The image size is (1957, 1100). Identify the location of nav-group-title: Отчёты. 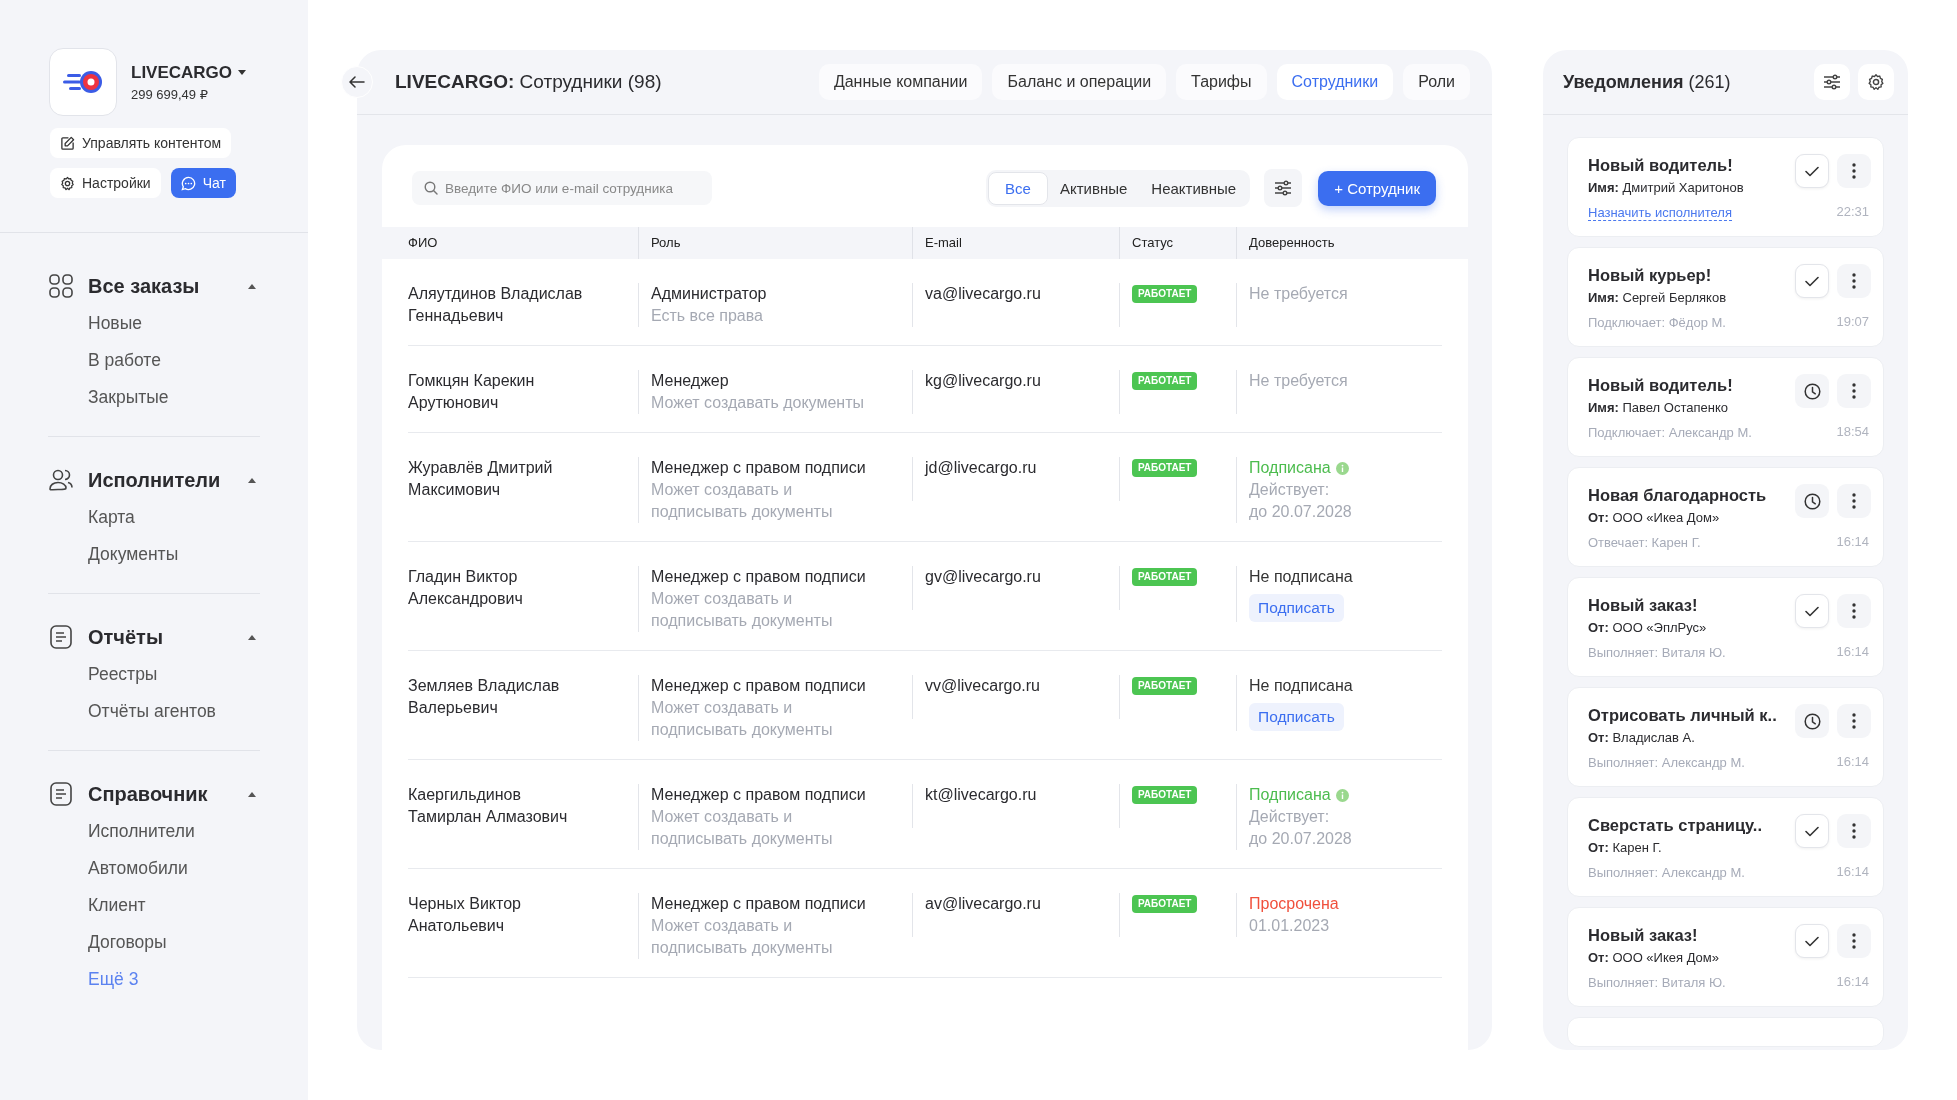
(161, 637).